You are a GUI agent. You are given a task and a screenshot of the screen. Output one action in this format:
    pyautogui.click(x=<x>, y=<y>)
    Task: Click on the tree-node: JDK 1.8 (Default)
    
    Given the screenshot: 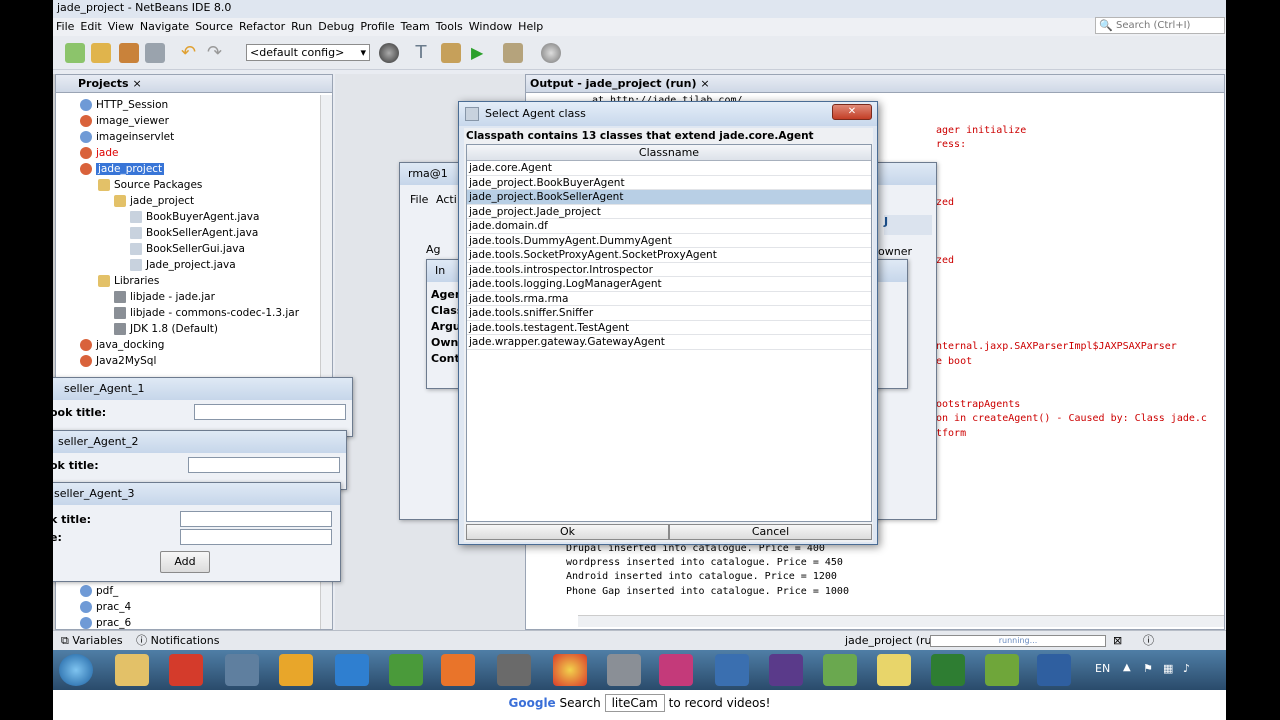 What is the action you would take?
    pyautogui.click(x=189, y=329)
    